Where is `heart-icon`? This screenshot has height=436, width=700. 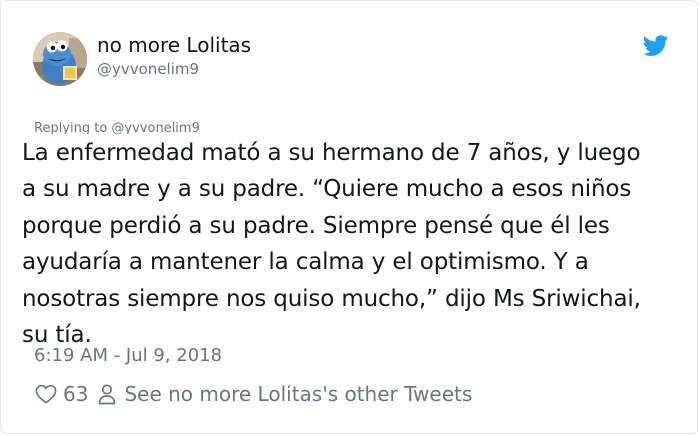
heart-icon is located at coordinates (46, 394).